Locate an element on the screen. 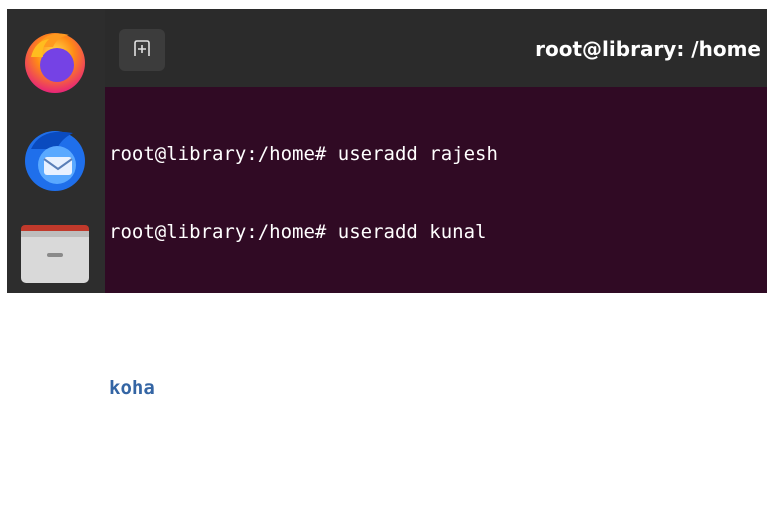 The height and width of the screenshot is (531, 769). dock is located at coordinates (56, 151).